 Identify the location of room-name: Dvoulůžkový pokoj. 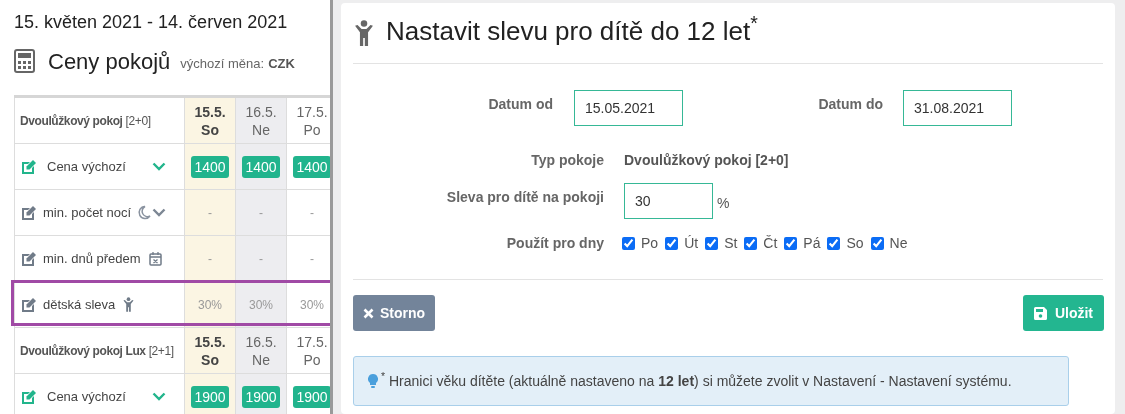
(71, 121).